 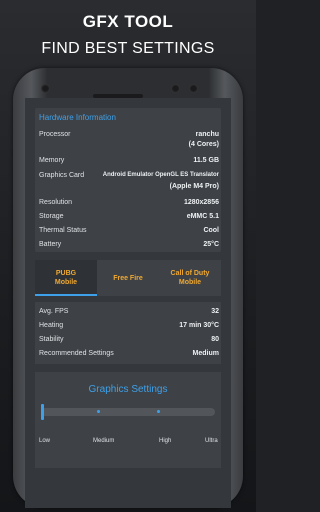 What do you see at coordinates (51, 339) in the screenshot?
I see `stat-label: Stability` at bounding box center [51, 339].